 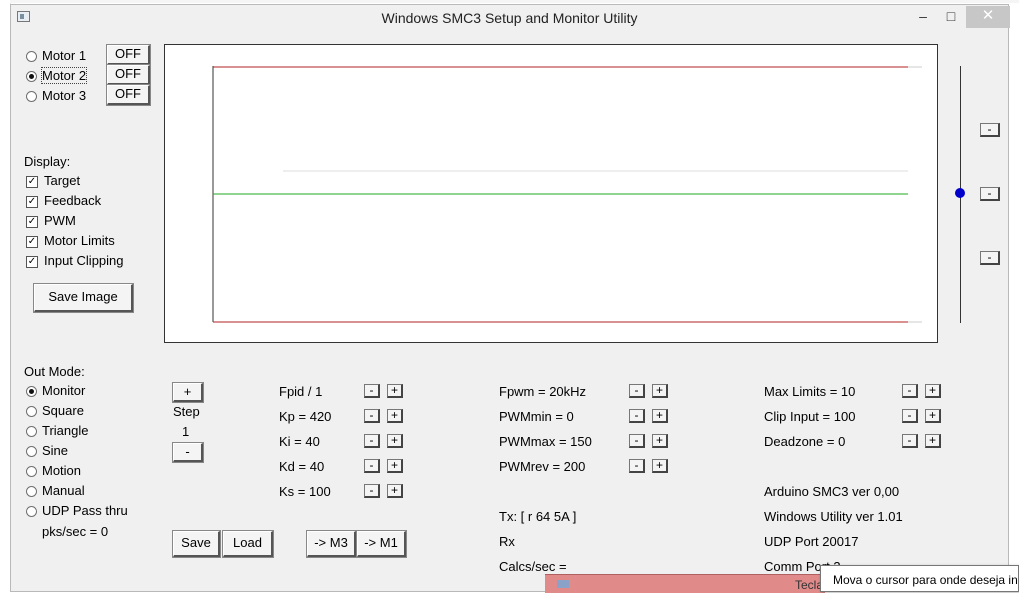 I want to click on clip-input-minus-button: -, so click(x=910, y=416).